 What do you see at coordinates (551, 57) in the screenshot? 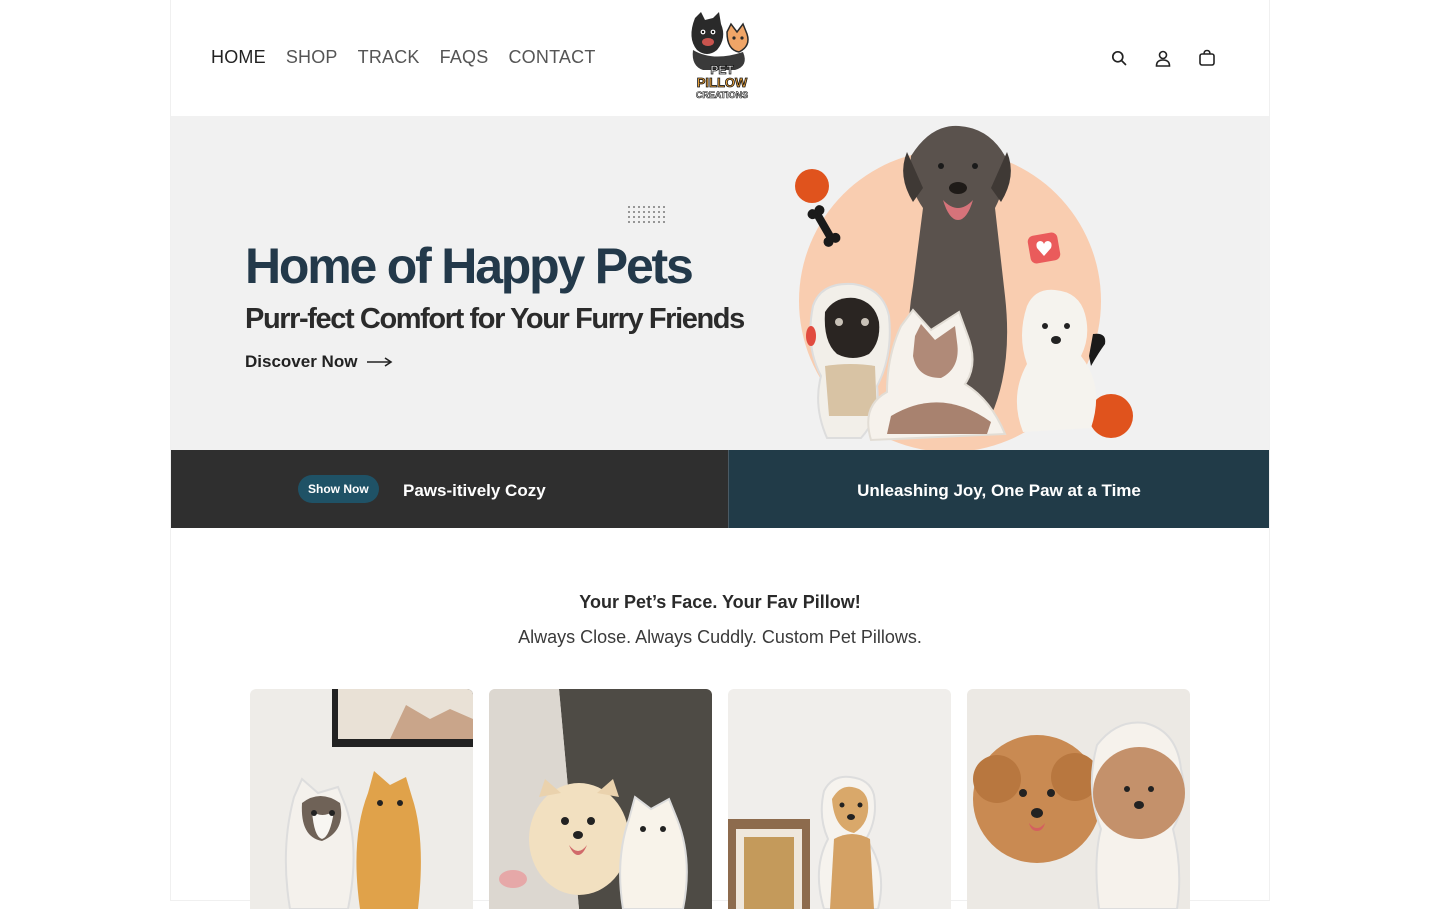
I see `nav-contact: CONTACT` at bounding box center [551, 57].